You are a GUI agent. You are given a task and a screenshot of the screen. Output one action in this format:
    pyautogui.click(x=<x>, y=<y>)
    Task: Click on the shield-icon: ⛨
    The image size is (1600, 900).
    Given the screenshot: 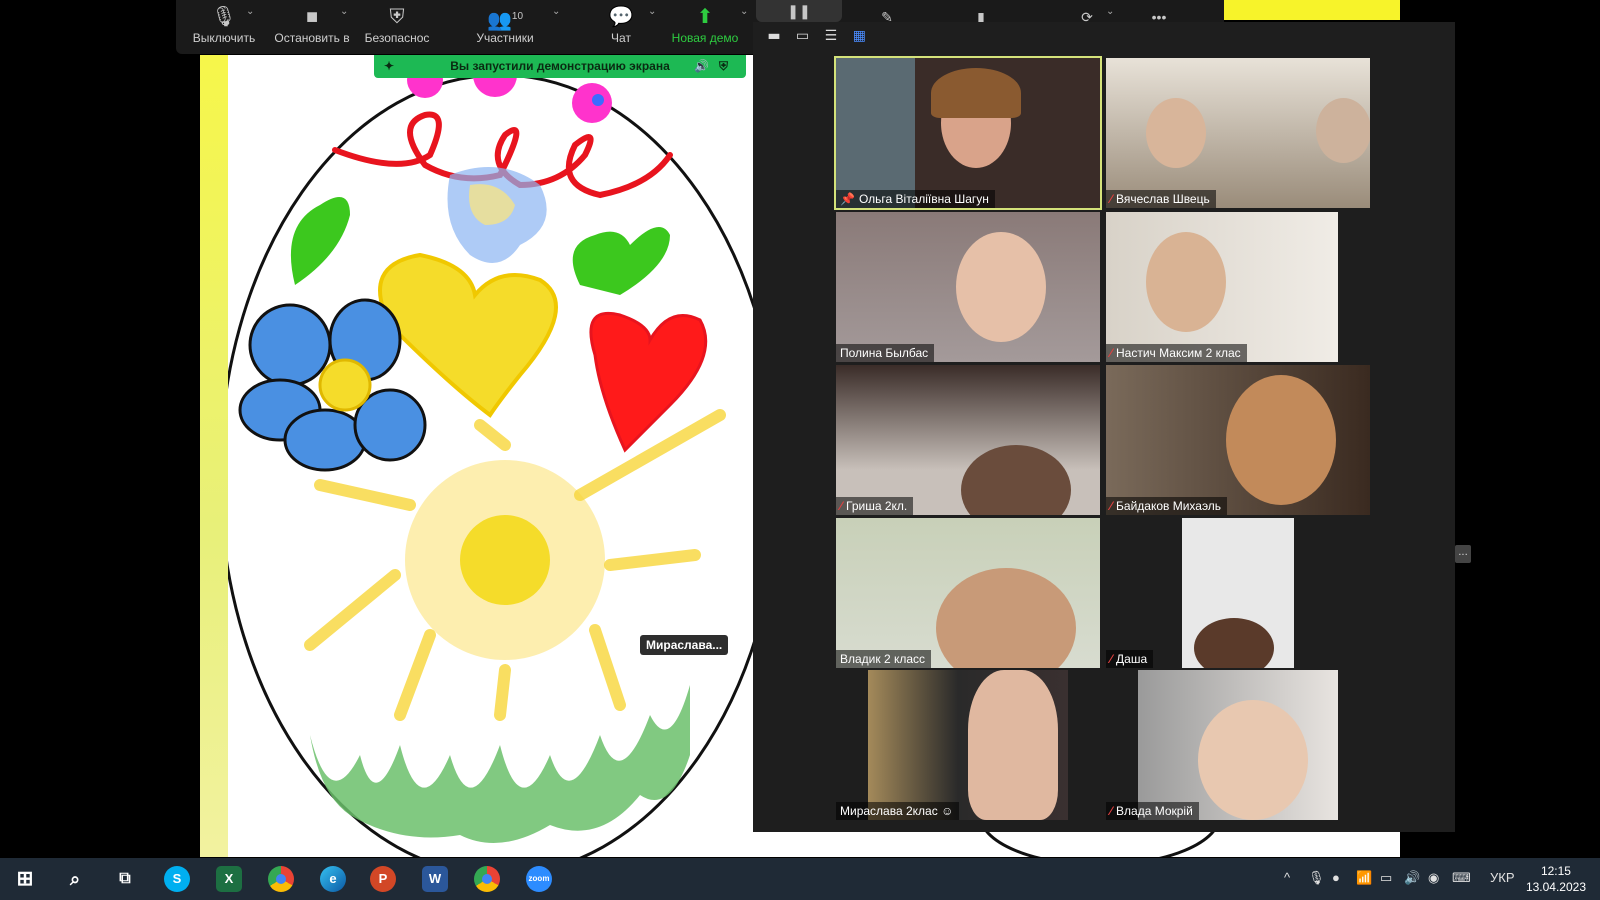 What is the action you would take?
    pyautogui.click(x=397, y=17)
    